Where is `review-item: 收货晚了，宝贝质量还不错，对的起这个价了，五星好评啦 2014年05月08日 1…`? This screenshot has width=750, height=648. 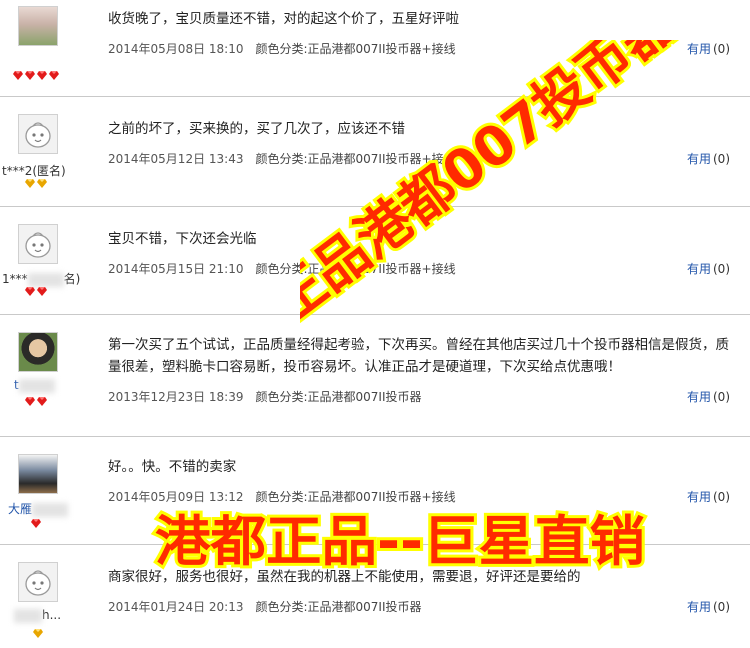 review-item: 收货晚了，宝贝质量还不错，对的起这个价了，五星好评啦 2014年05月08日 1… is located at coordinates (375, 48).